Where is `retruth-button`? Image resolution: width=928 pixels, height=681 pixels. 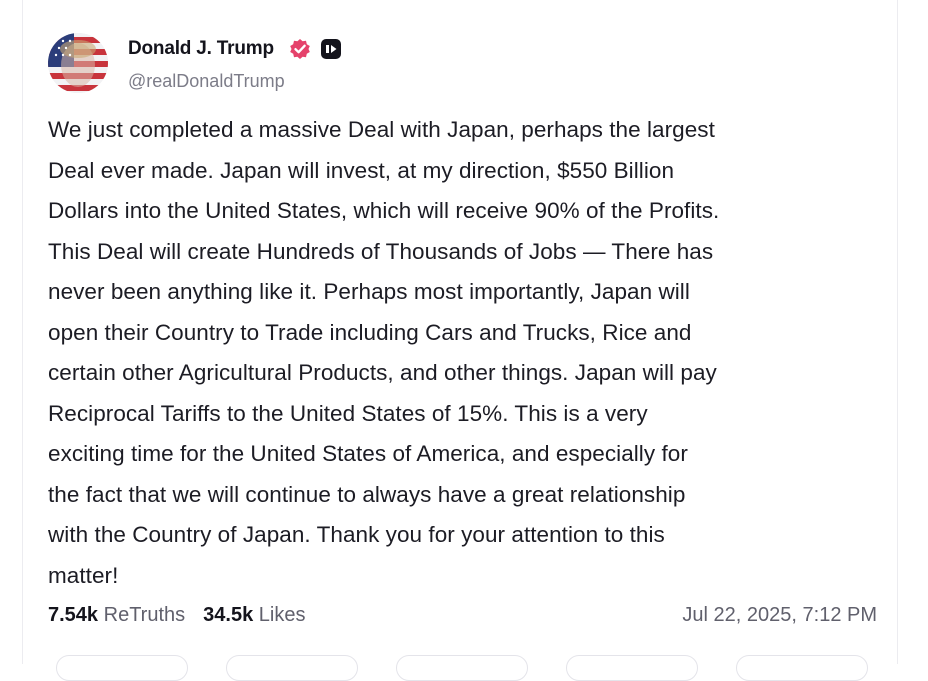 retruth-button is located at coordinates (292, 668).